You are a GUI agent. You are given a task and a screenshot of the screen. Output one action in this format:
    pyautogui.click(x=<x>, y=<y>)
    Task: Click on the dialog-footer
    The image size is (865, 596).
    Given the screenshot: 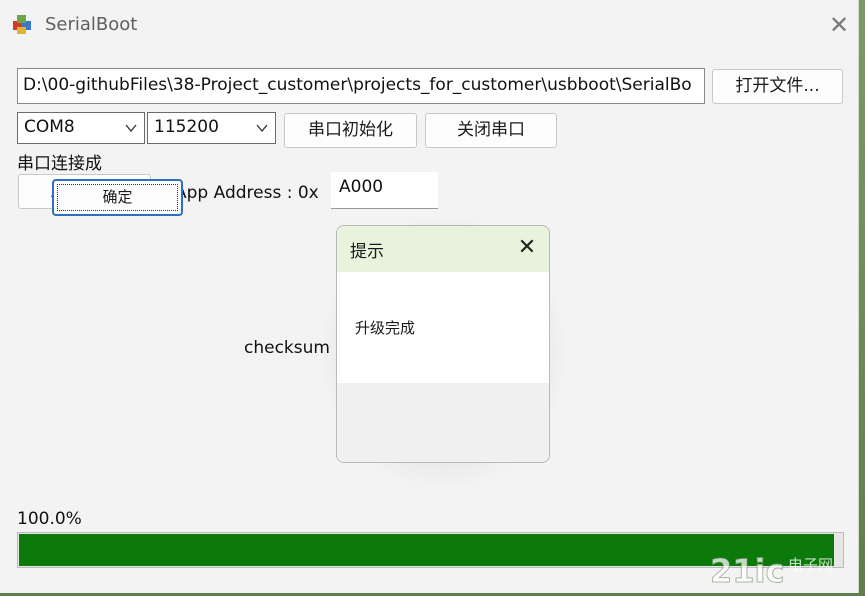 What is the action you would take?
    pyautogui.click(x=443, y=422)
    